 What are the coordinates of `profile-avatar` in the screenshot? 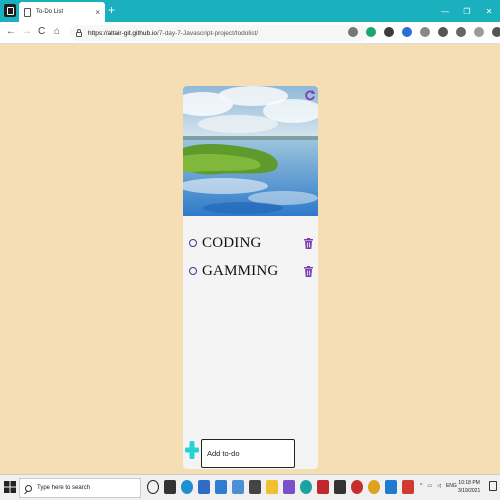 It's located at (479, 32).